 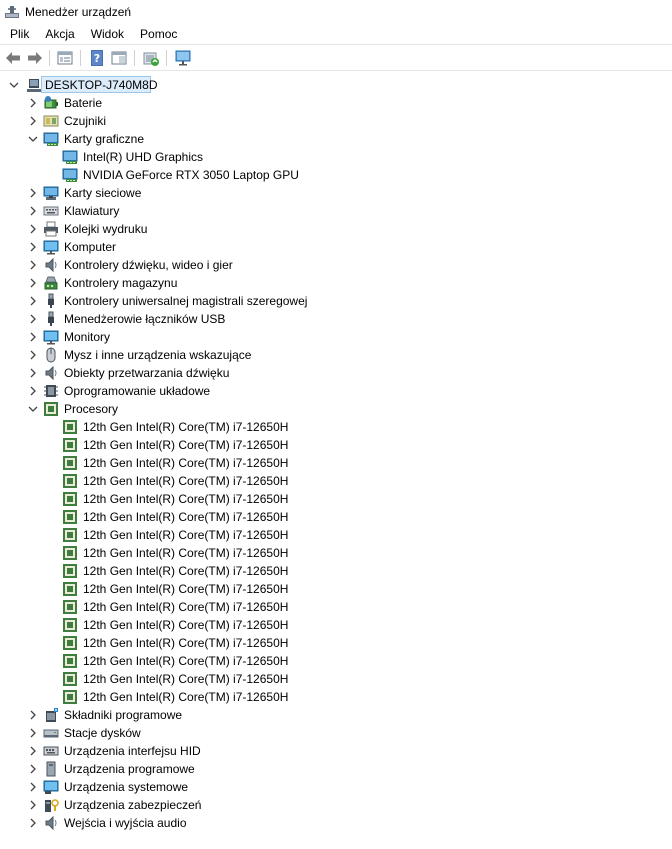 What do you see at coordinates (51, 823) in the screenshot?
I see `audio-io-icon` at bounding box center [51, 823].